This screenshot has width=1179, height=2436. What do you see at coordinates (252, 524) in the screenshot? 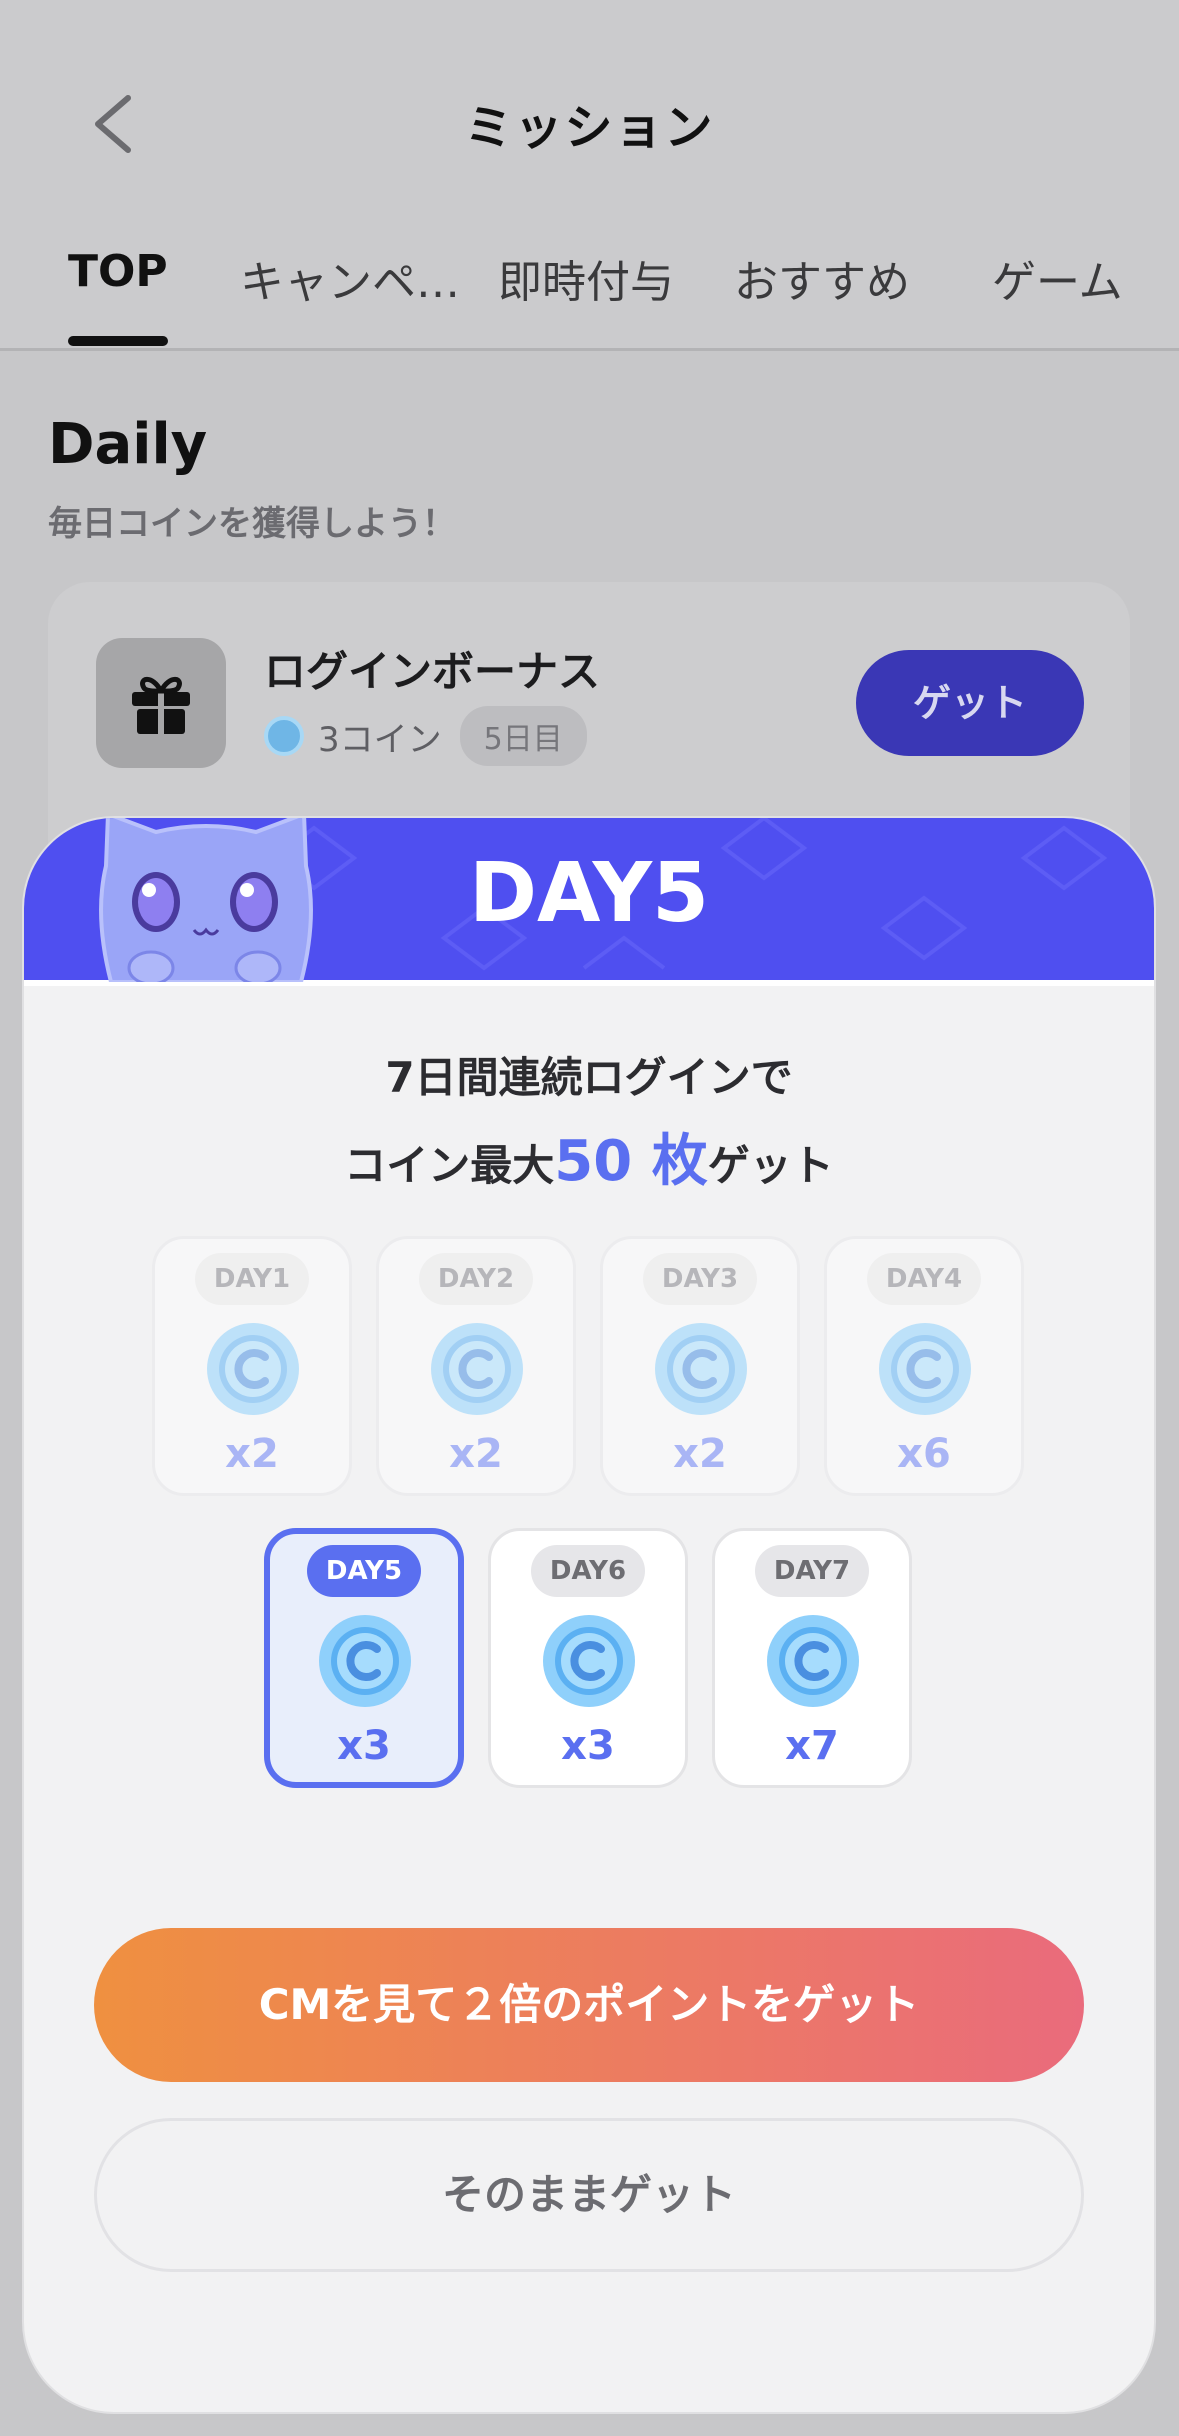
I see `section-subtitle: 毎日コインを獲得しよう！` at bounding box center [252, 524].